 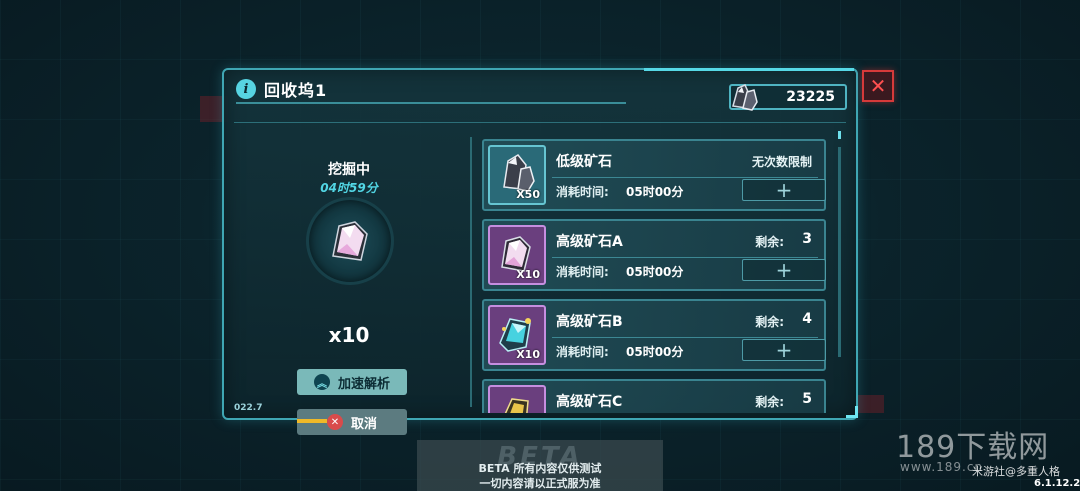 I want to click on title-bar: i 回收坞1, so click(x=431, y=90).